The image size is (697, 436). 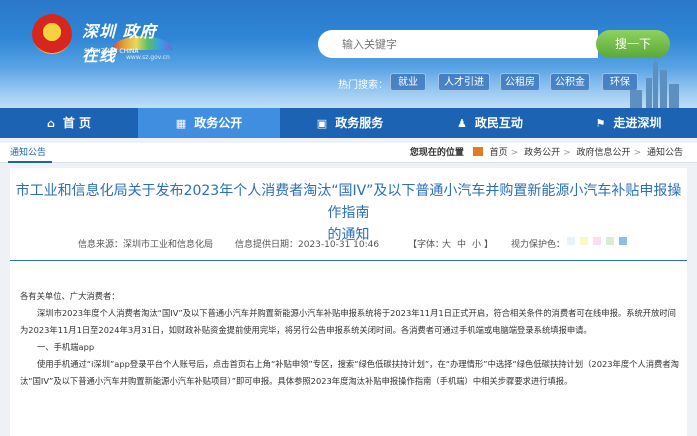 I want to click on nav-item-interaction: ♟ 政民互动, so click(x=490, y=123).